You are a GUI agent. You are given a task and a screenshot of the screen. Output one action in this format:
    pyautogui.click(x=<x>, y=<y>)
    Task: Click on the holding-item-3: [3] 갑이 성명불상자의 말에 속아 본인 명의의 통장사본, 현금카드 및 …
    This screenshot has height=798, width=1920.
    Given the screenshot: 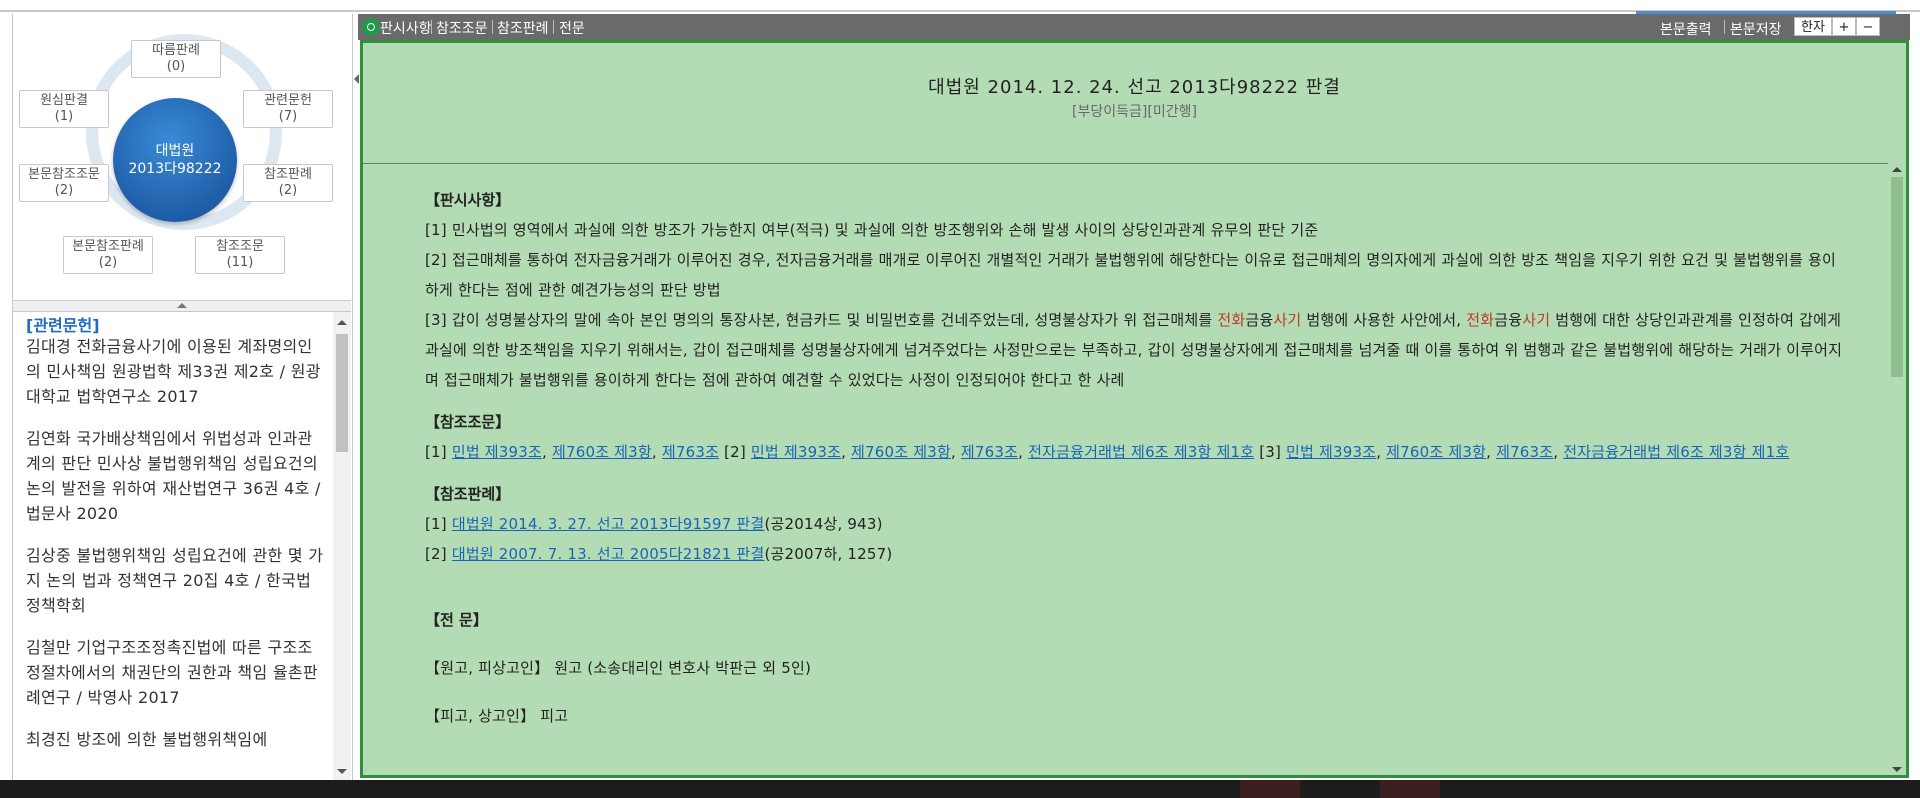 What is the action you would take?
    pyautogui.click(x=1134, y=350)
    